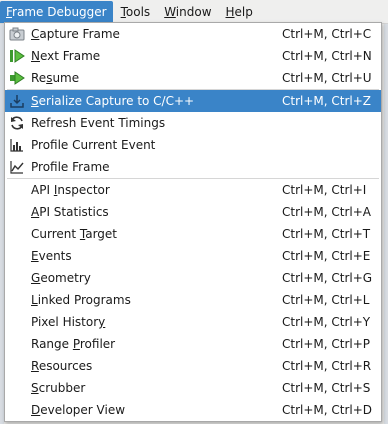 This screenshot has width=388, height=424. I want to click on menu-item-profile-frame: Profile Frame, so click(193, 167).